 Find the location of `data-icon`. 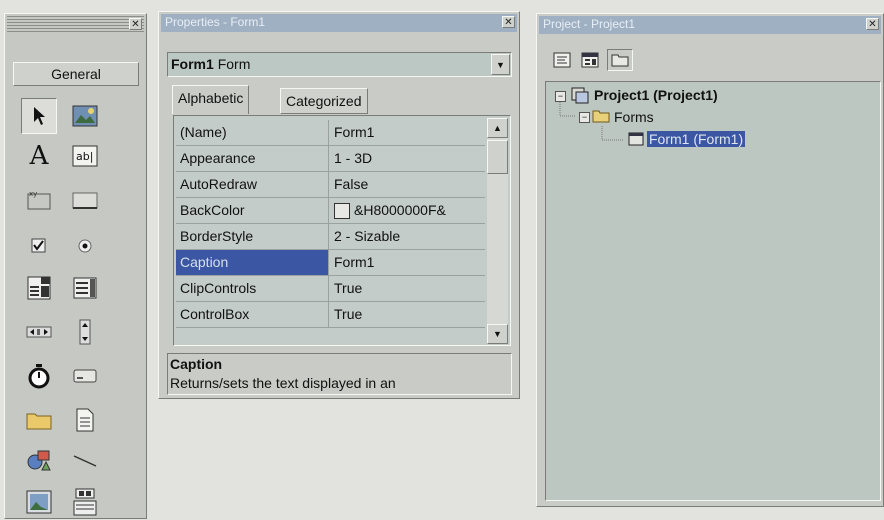

data-icon is located at coordinates (85, 502).